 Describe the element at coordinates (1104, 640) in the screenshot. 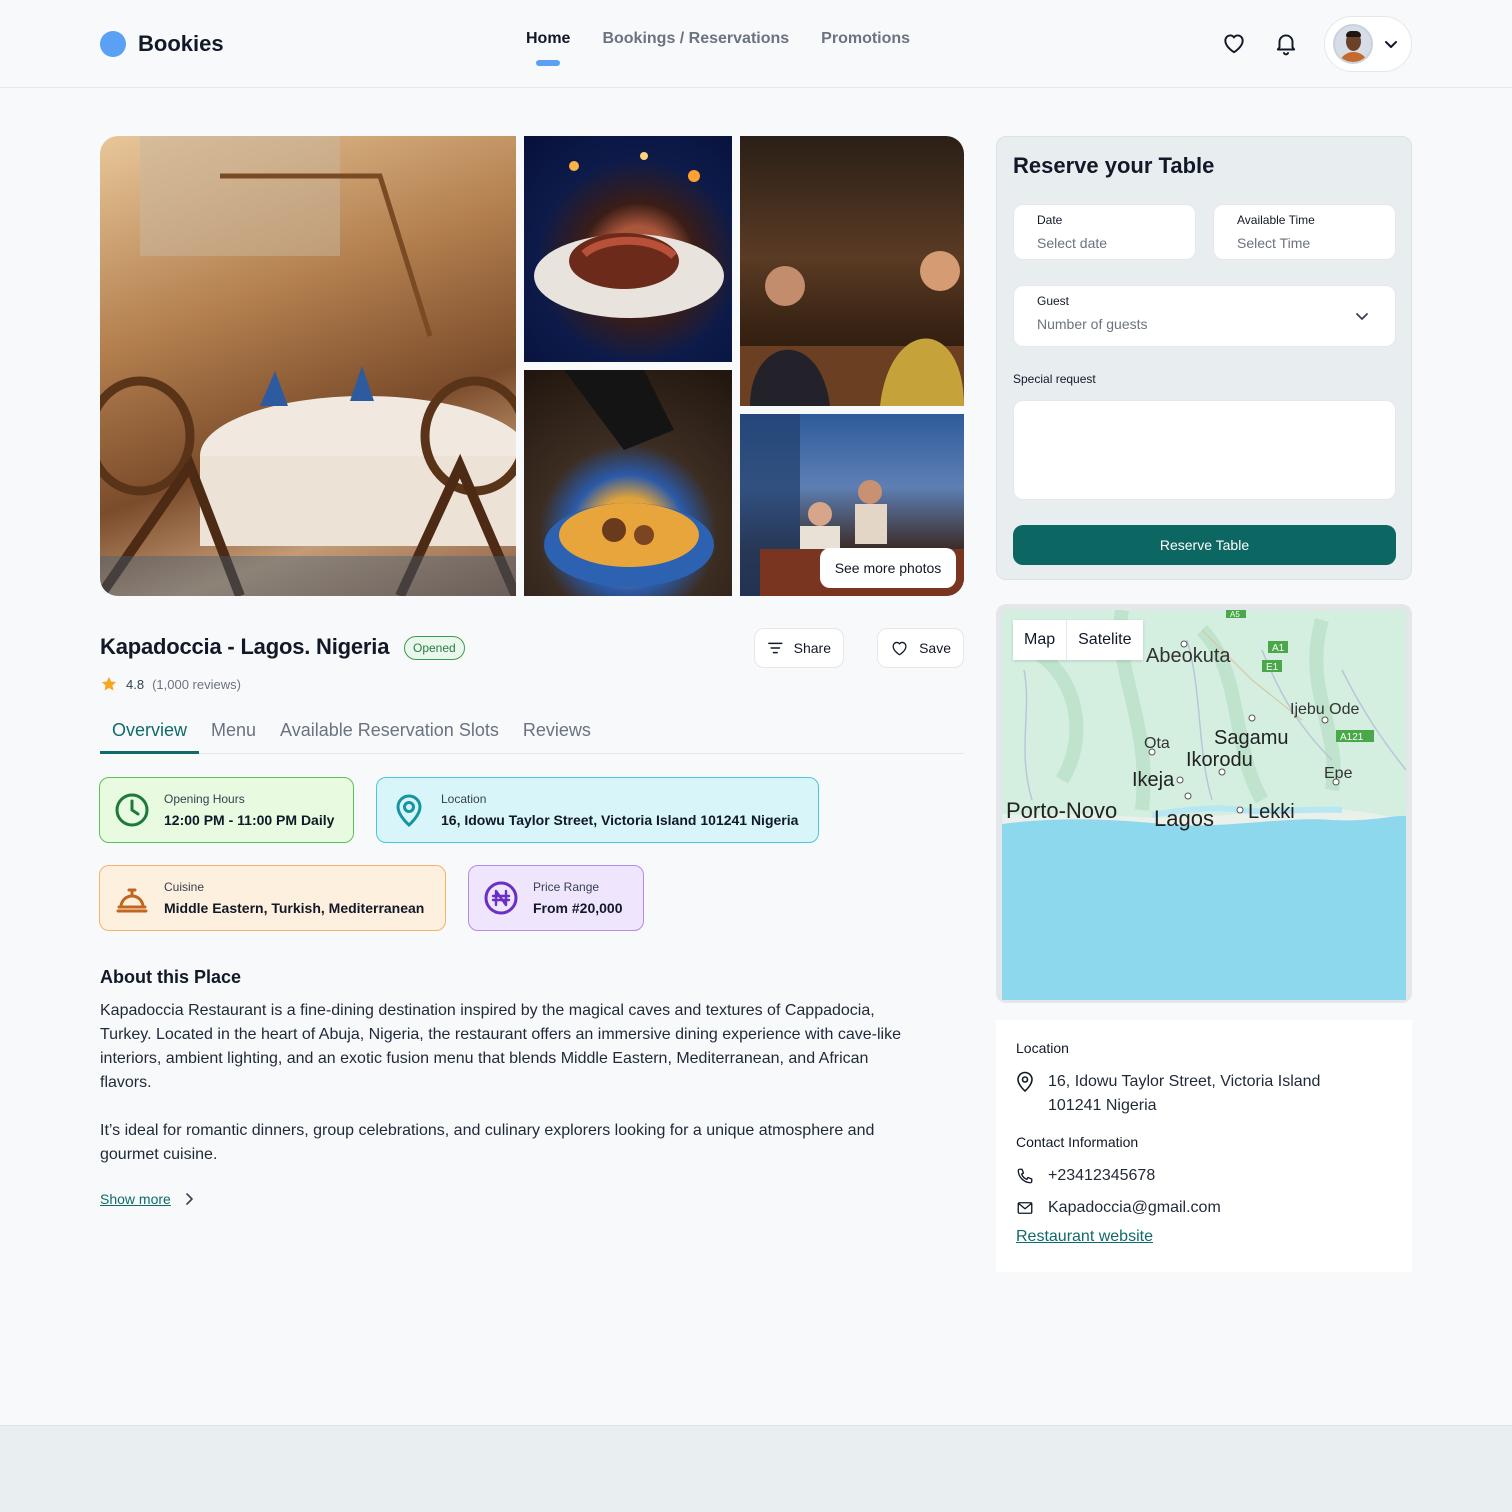

I see `map-toggle-satellite: Satelite` at that location.